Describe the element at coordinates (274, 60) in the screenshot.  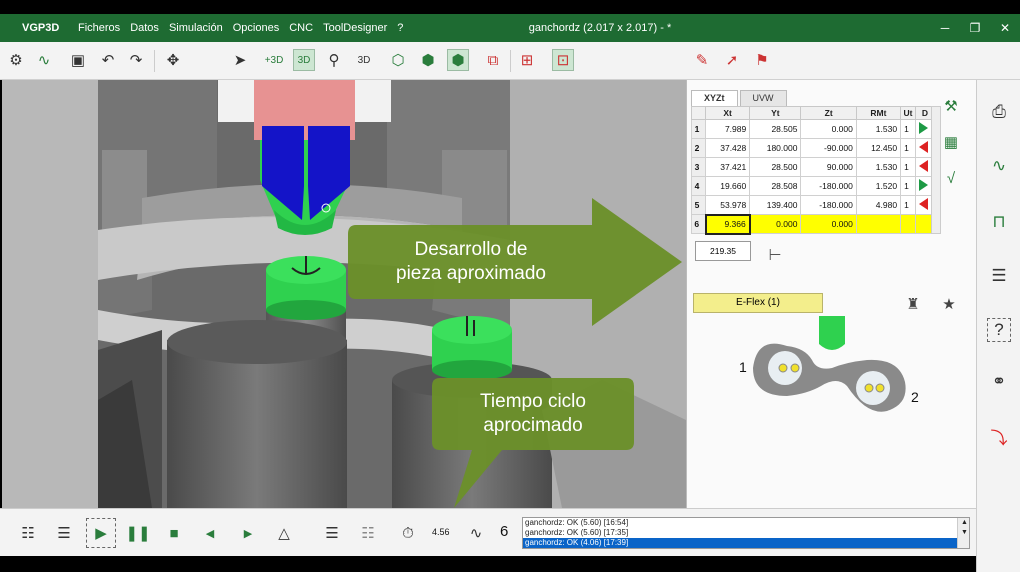
I see `pan-3d-icon: +3D` at that location.